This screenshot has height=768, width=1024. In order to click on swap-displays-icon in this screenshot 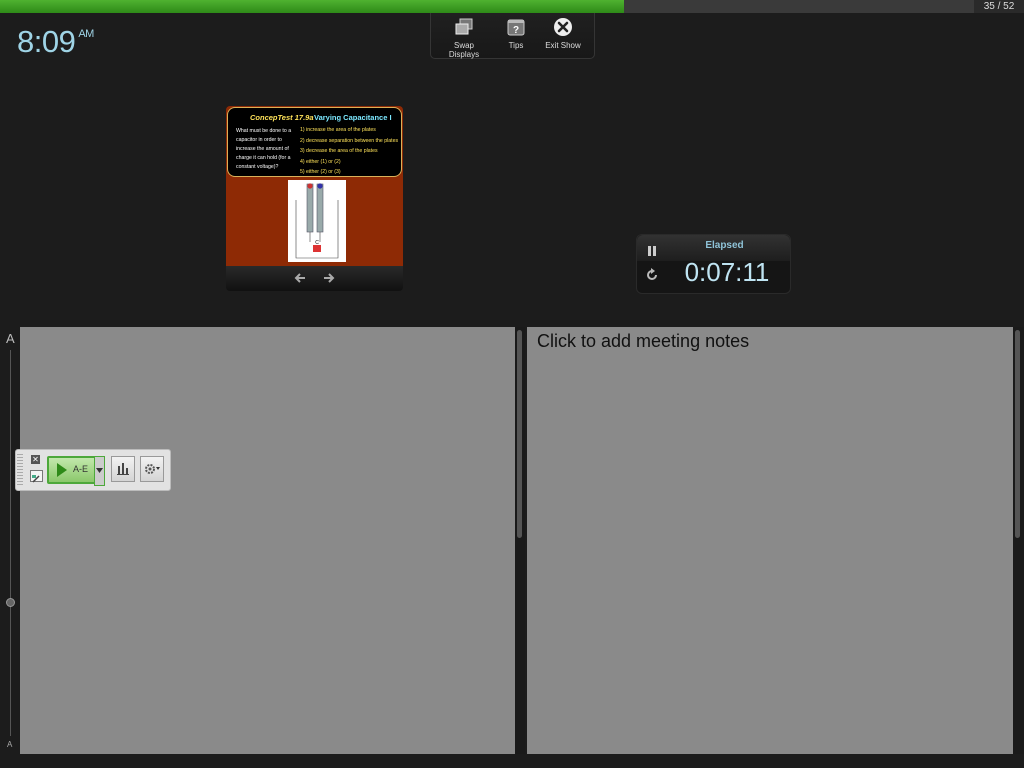, I will do `click(464, 27)`.